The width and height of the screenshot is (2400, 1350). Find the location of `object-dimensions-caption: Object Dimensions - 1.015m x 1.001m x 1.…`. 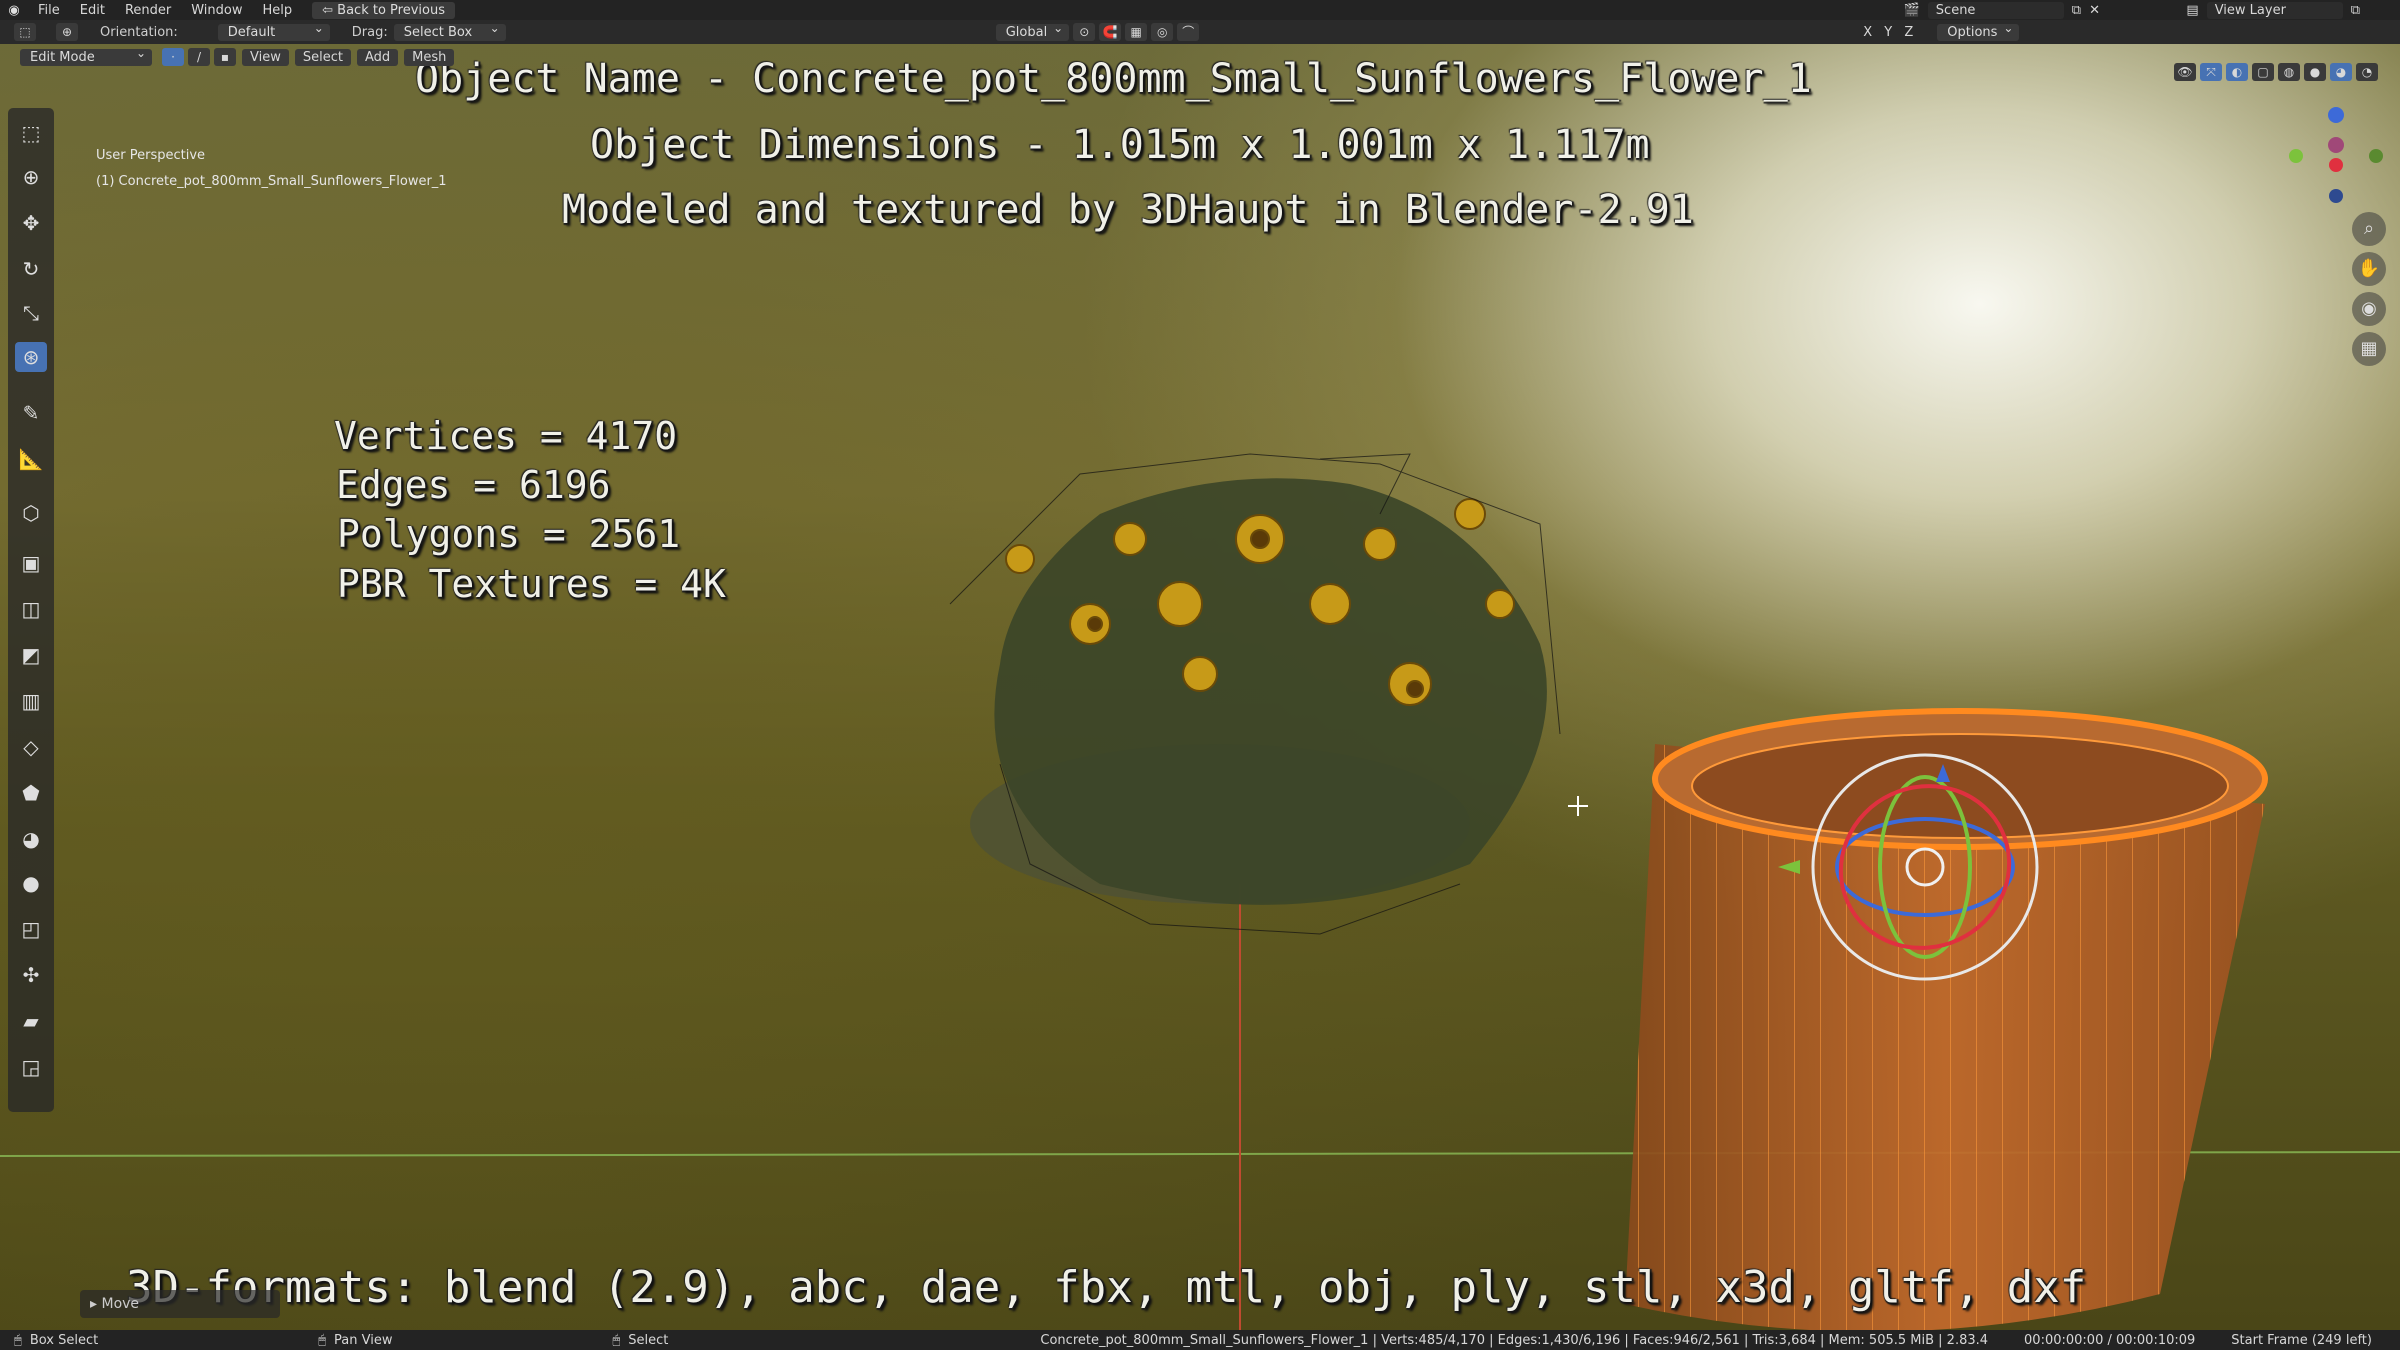

object-dimensions-caption: Object Dimensions - 1.015m x 1.001m x 1.… is located at coordinates (1120, 145).